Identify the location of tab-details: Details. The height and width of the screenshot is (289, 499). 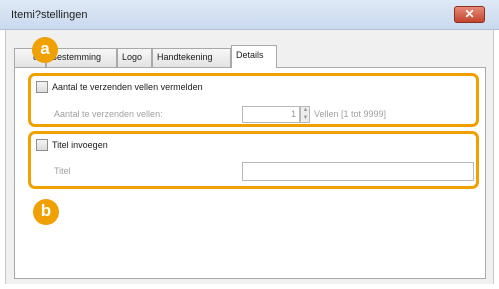
(254, 56).